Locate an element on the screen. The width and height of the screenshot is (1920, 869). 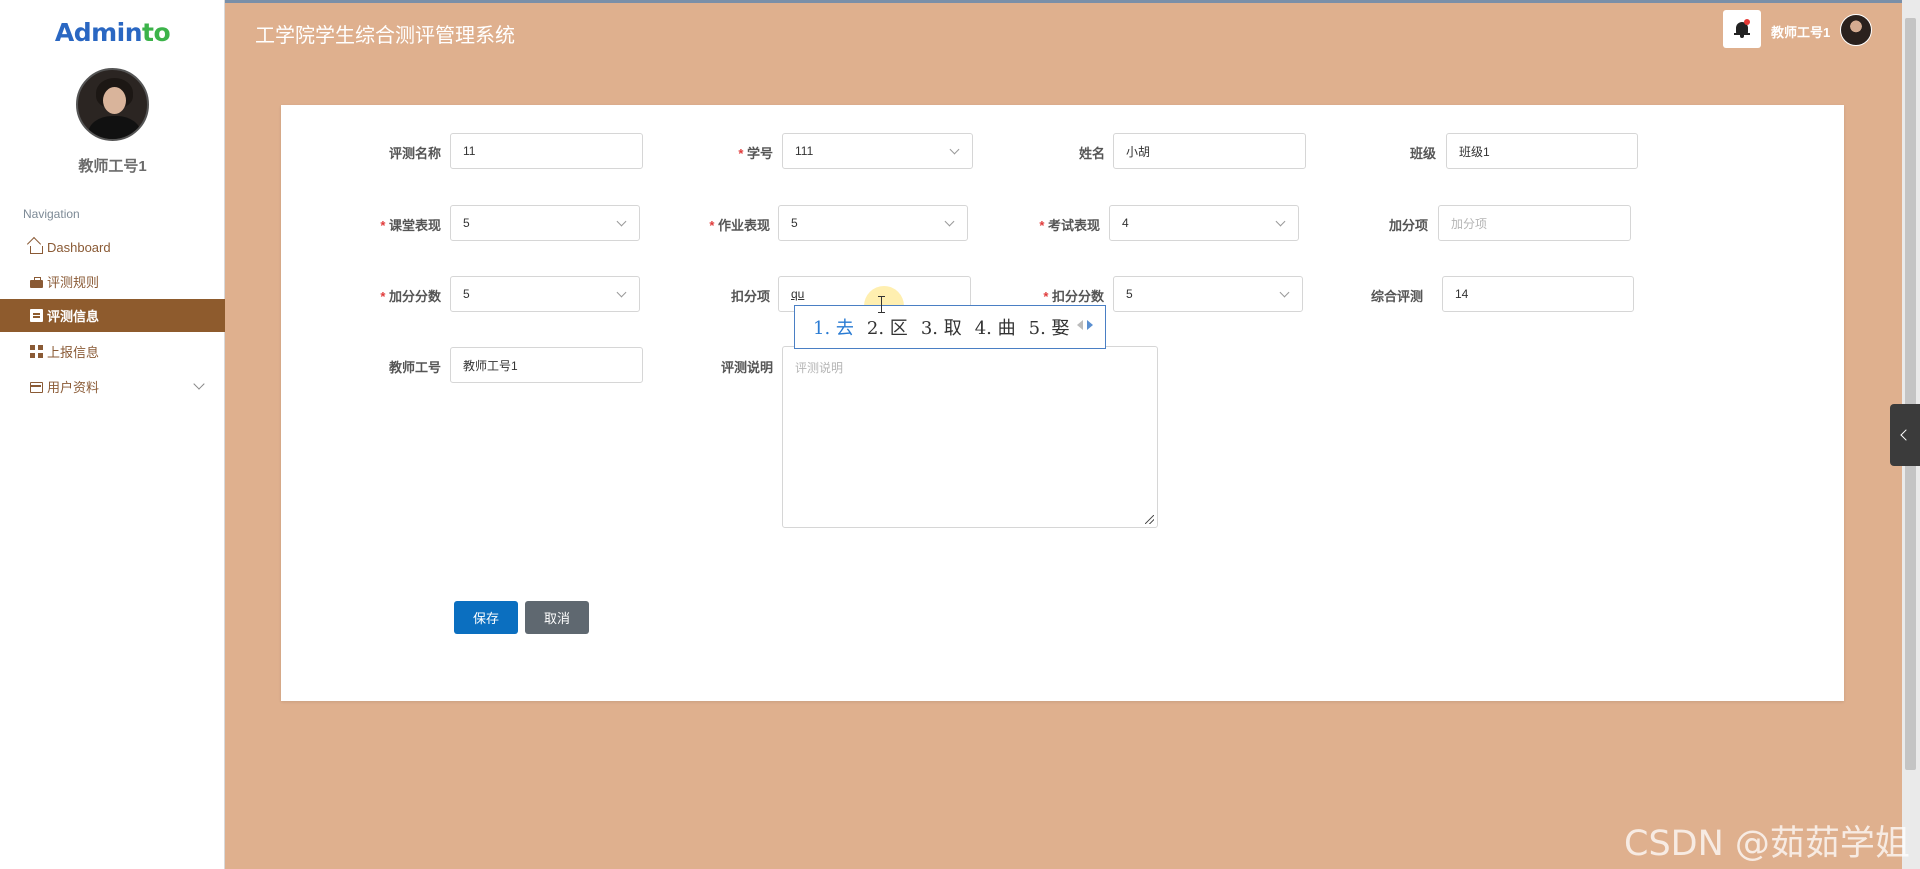
briefcase-icon is located at coordinates (36, 282).